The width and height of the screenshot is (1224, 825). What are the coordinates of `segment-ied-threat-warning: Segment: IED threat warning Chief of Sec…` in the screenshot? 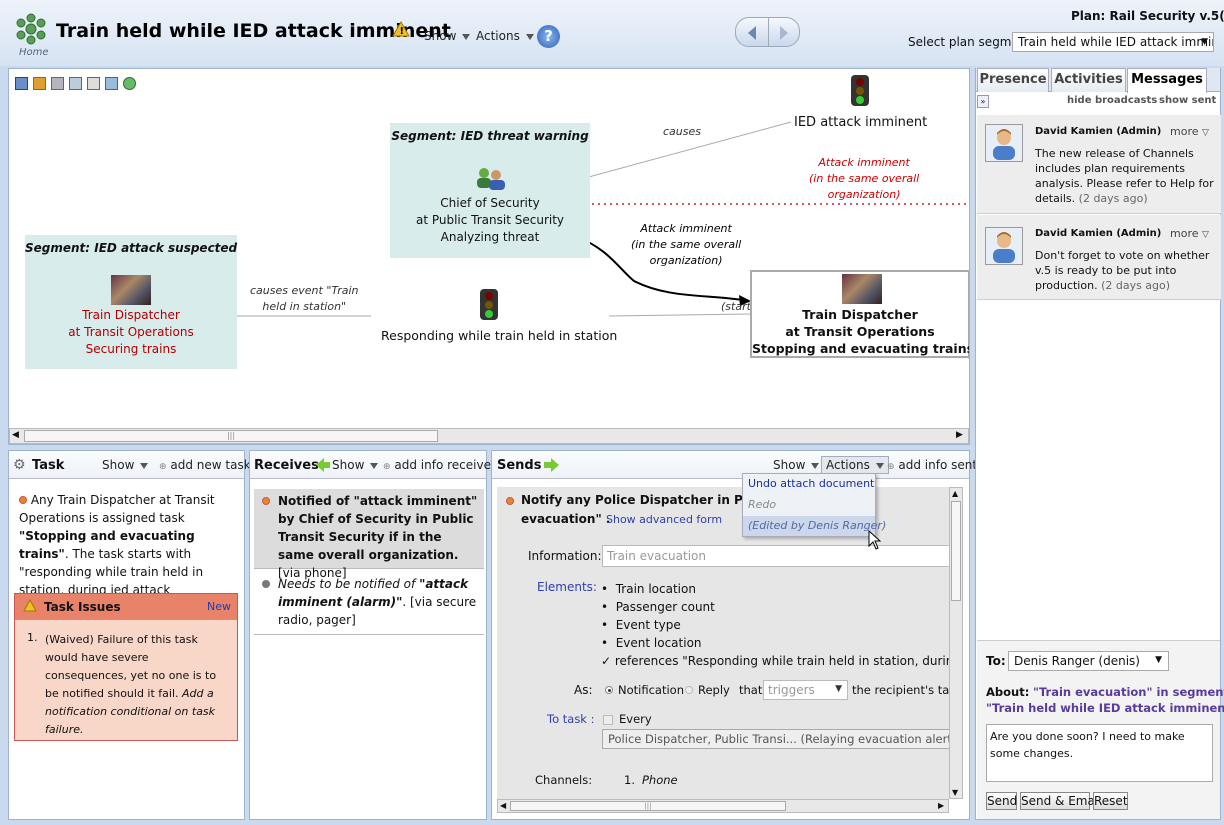 It's located at (490, 190).